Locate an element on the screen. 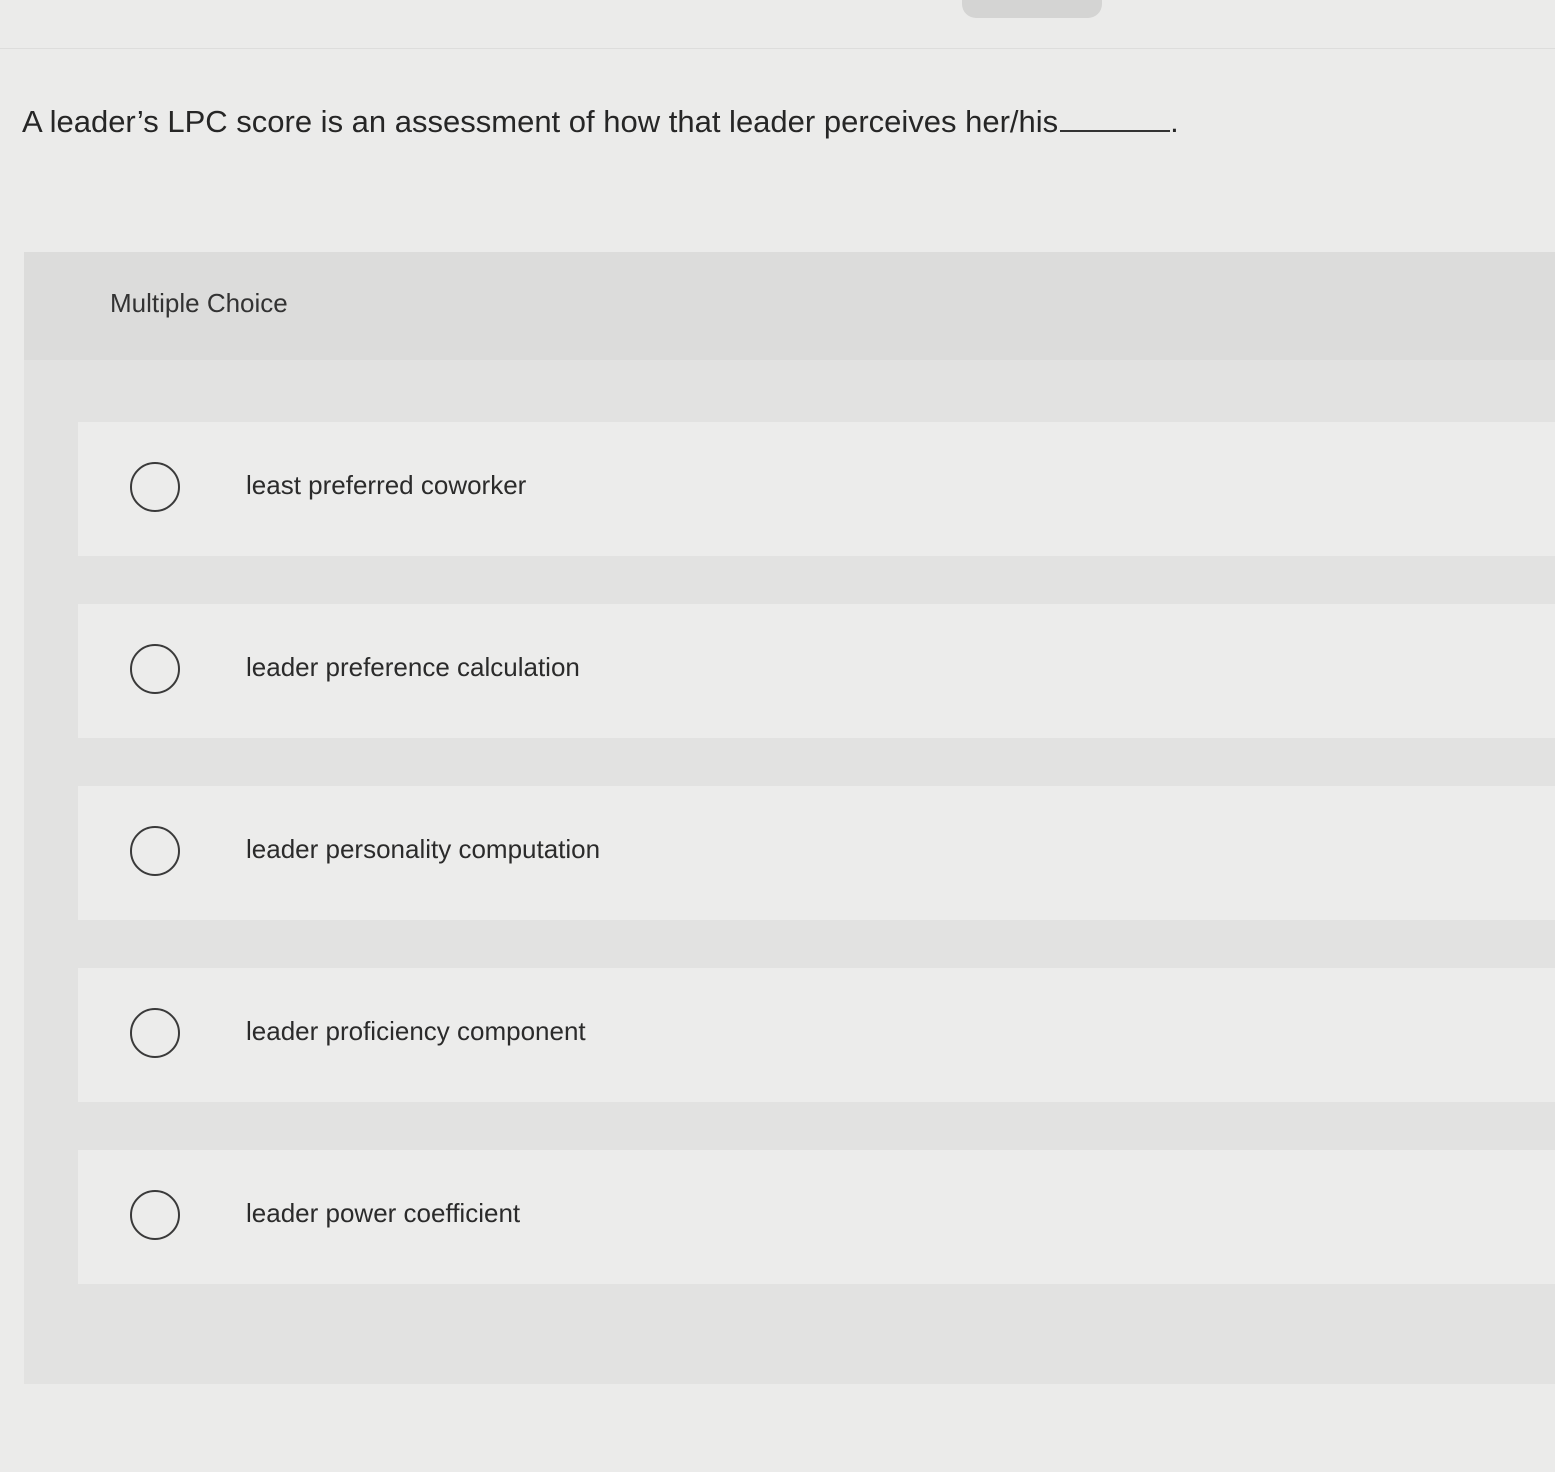 The width and height of the screenshot is (1555, 1472). top-nav-button is located at coordinates (1032, 9).